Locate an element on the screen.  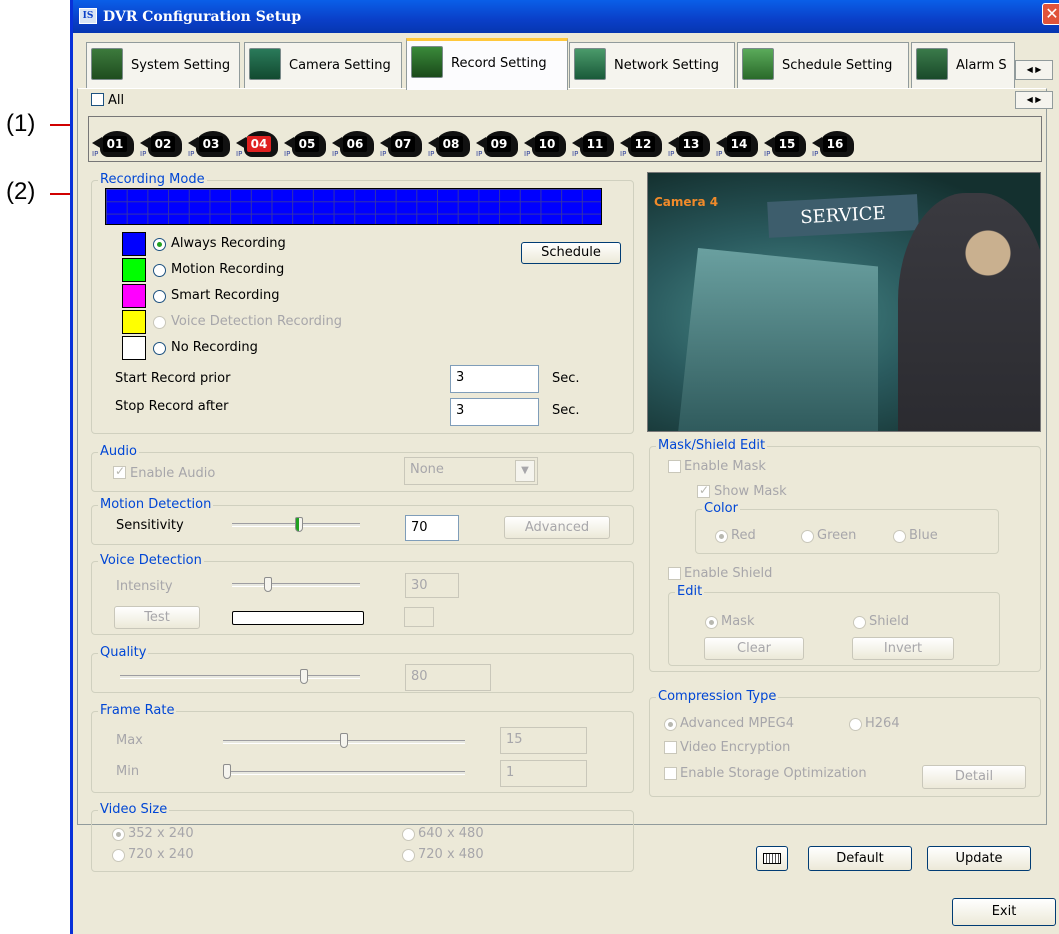
camera-10-button: 10 IP is located at coordinates (549, 144).